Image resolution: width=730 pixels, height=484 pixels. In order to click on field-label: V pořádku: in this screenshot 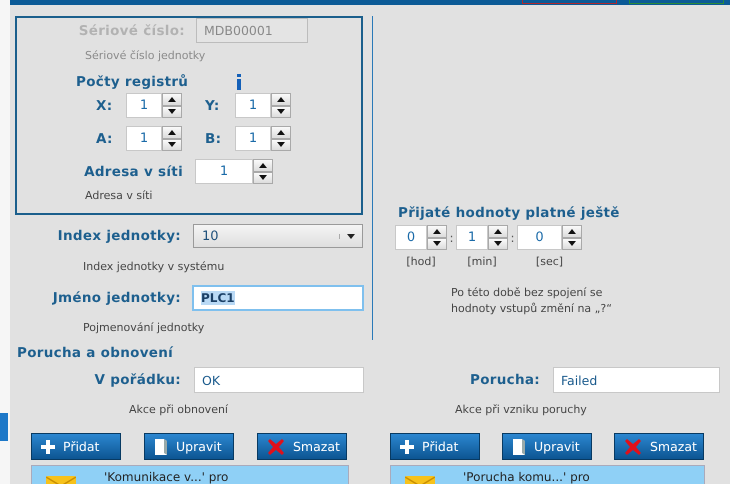, I will do `click(137, 380)`.